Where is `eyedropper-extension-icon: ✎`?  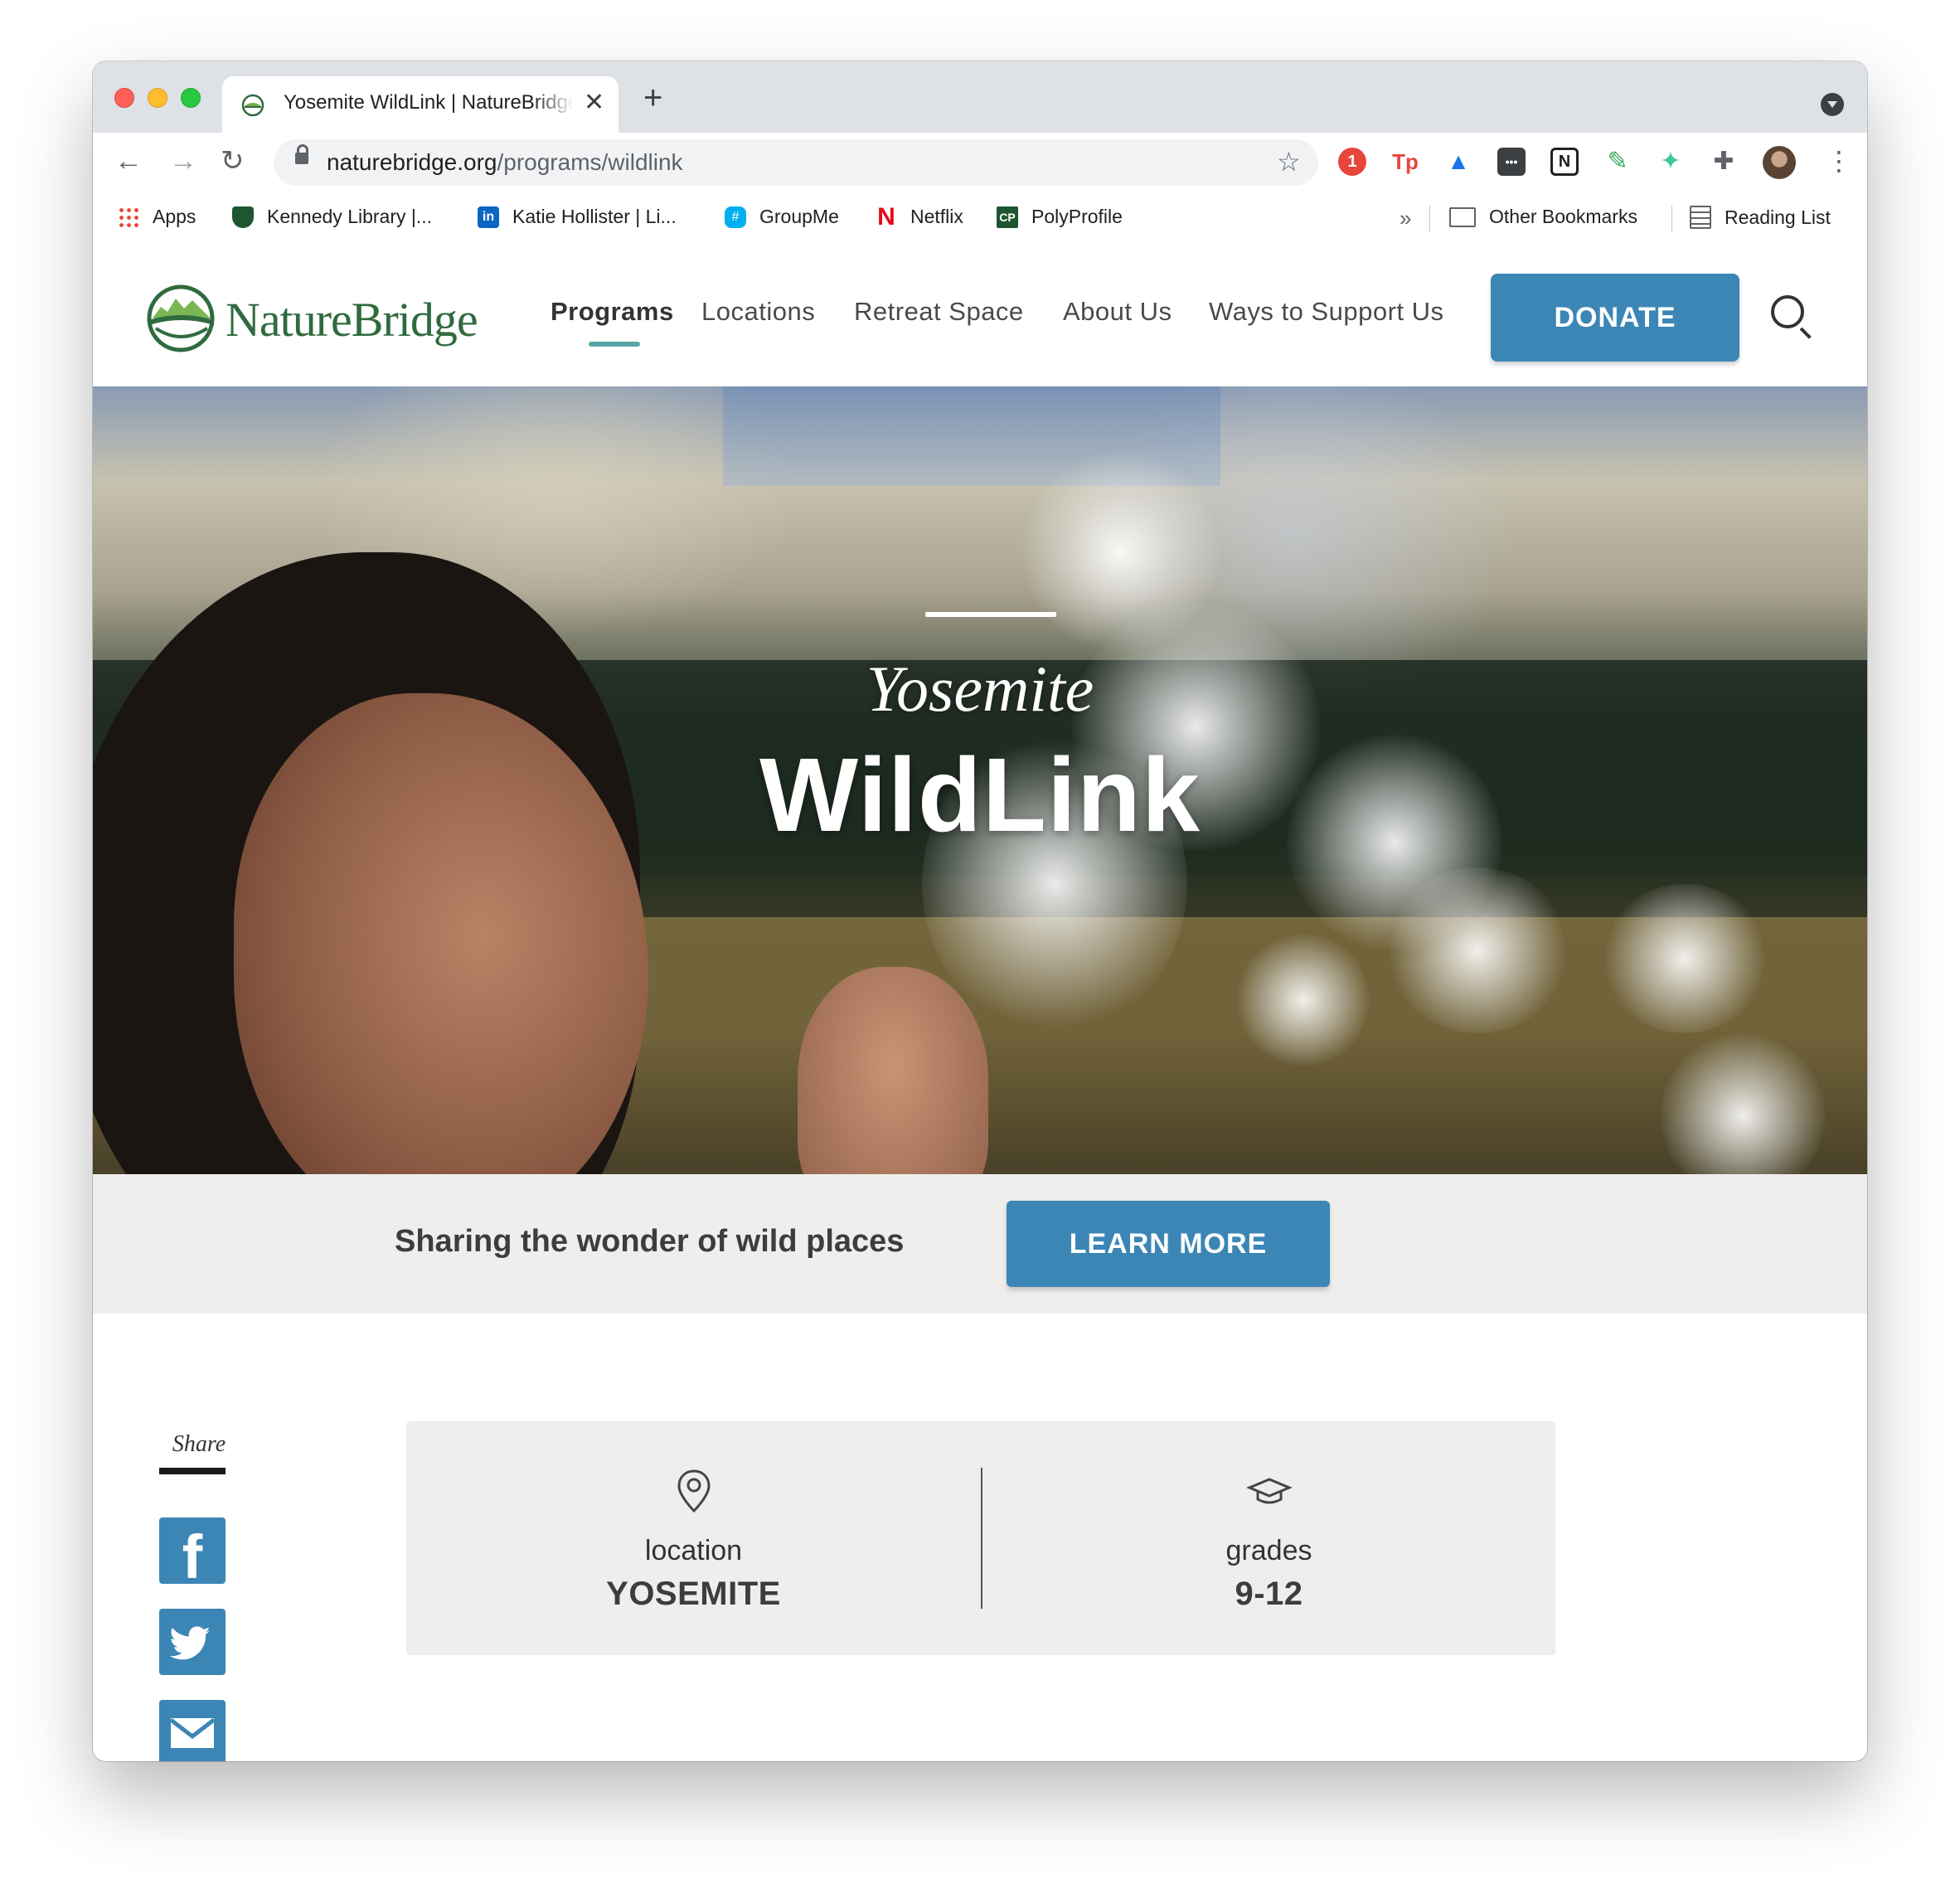 eyedropper-extension-icon: ✎ is located at coordinates (1617, 162).